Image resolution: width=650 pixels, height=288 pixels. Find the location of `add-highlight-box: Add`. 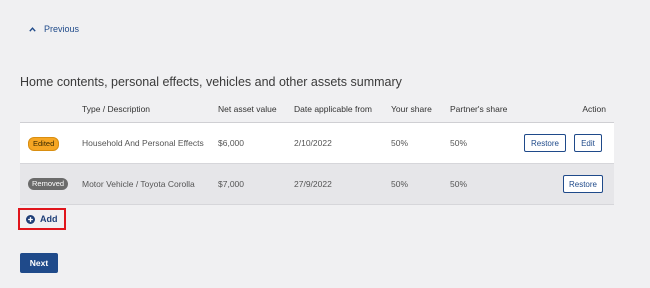

add-highlight-box: Add is located at coordinates (42, 219).